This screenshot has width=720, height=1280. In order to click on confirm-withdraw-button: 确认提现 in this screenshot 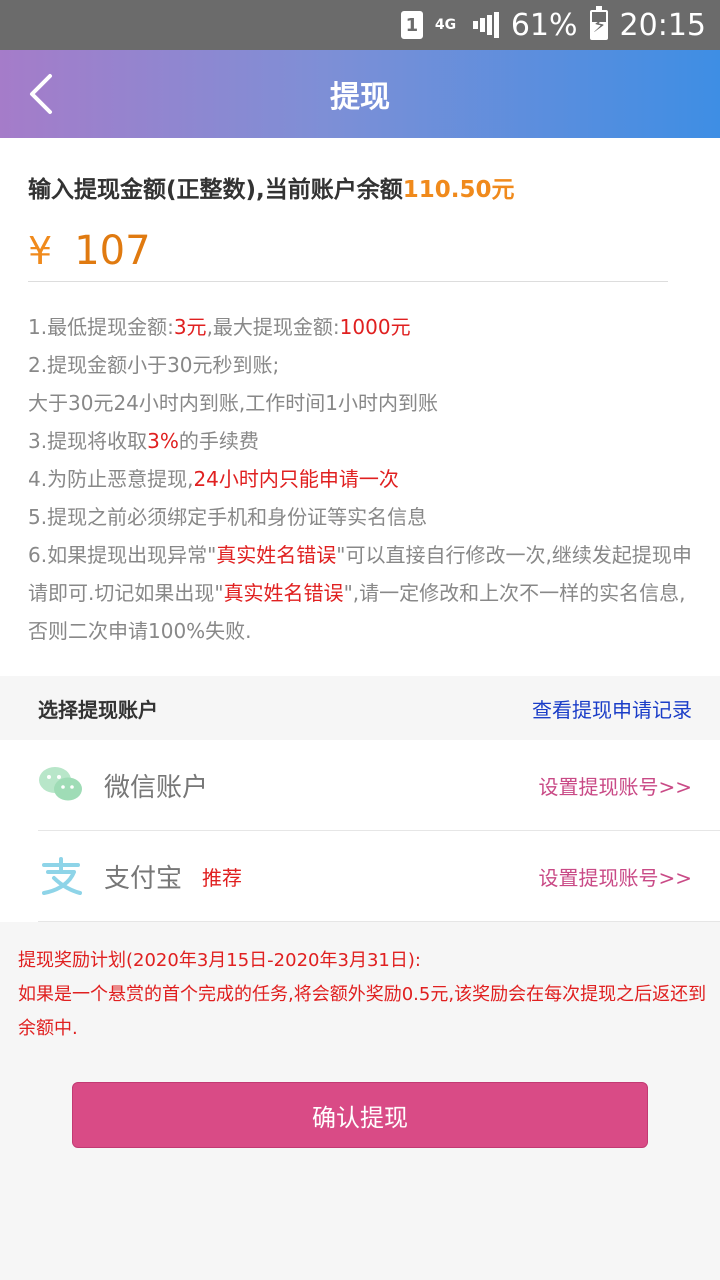, I will do `click(360, 1115)`.